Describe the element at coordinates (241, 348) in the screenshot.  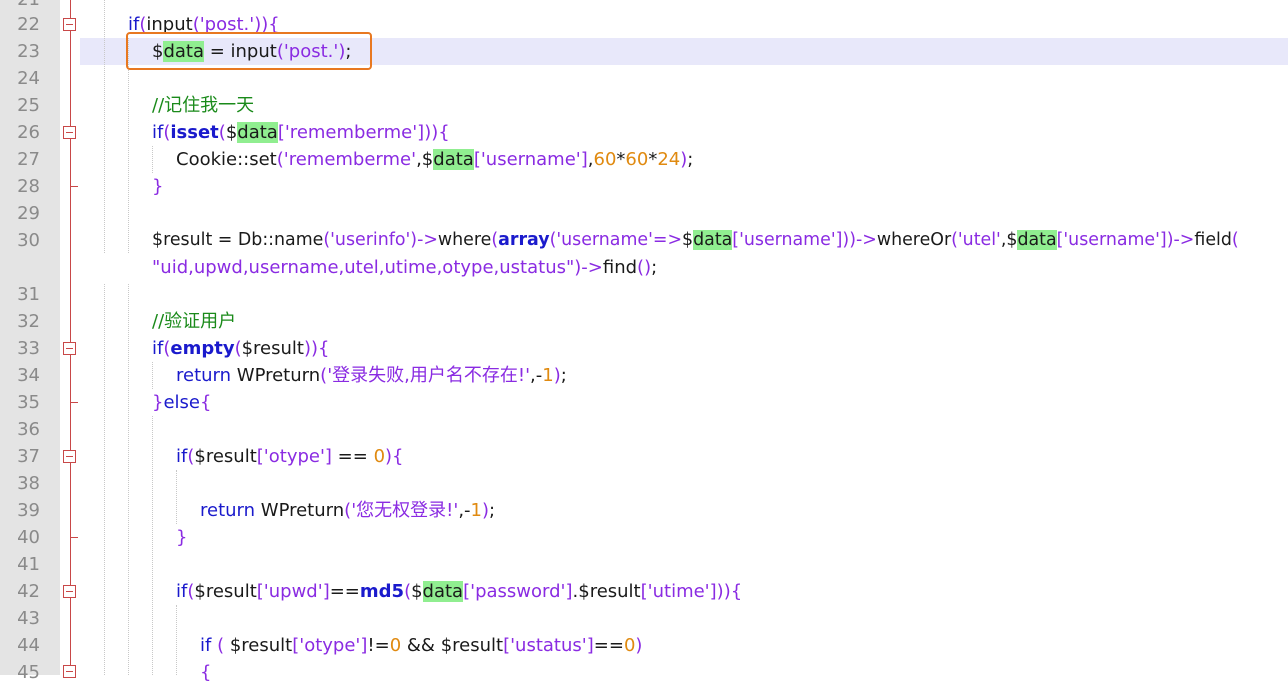
I see `code-line: if(empty($result)){` at that location.